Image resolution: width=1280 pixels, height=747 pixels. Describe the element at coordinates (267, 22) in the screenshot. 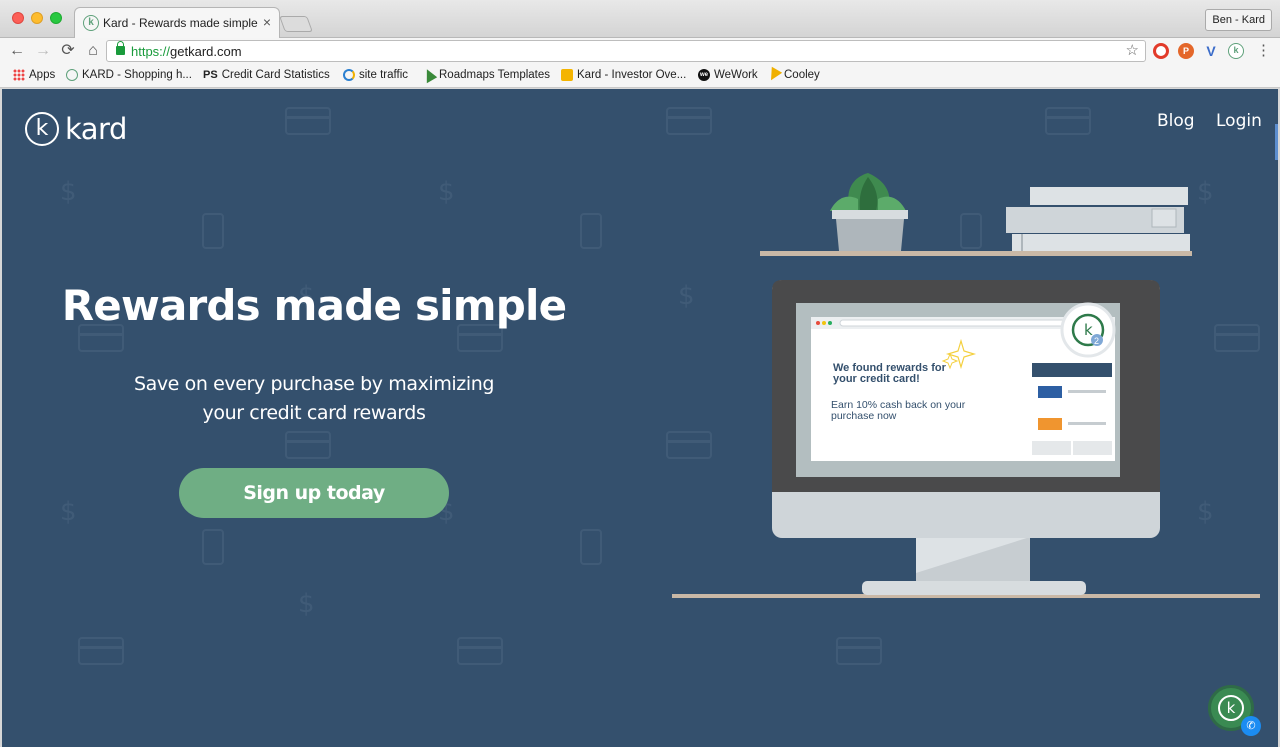

I see `tab-close-icon: ×` at that location.